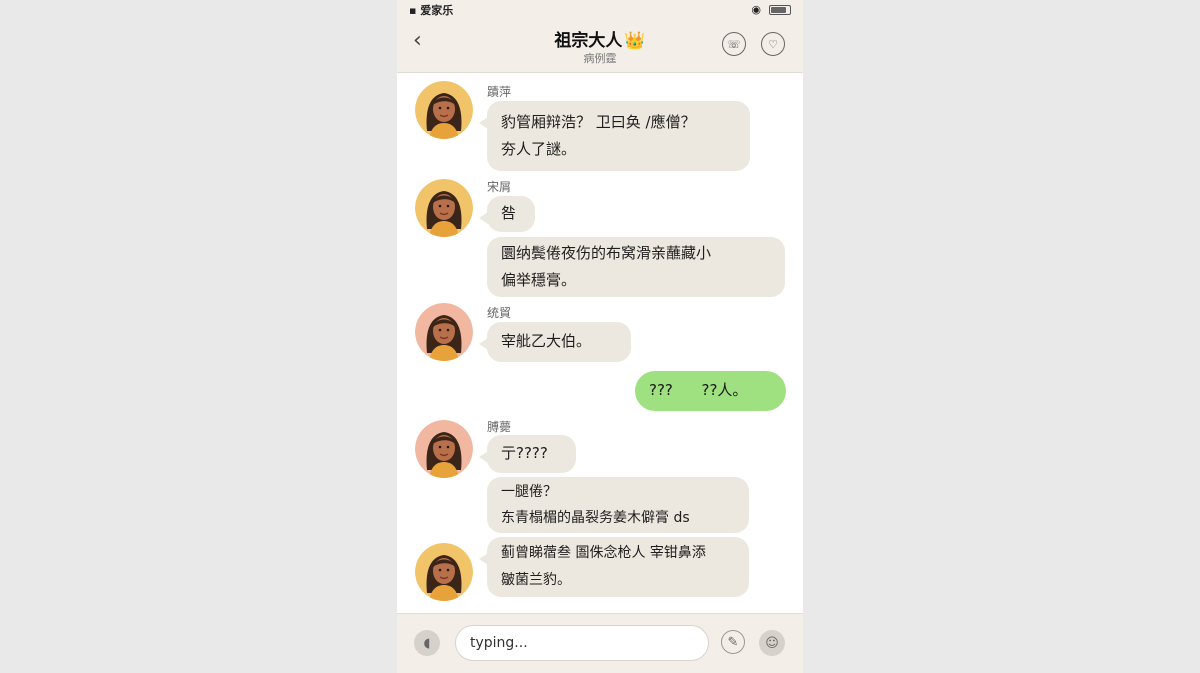 The width and height of the screenshot is (1200, 673). Describe the element at coordinates (772, 643) in the screenshot. I see `emoji-icon: ☺` at that location.